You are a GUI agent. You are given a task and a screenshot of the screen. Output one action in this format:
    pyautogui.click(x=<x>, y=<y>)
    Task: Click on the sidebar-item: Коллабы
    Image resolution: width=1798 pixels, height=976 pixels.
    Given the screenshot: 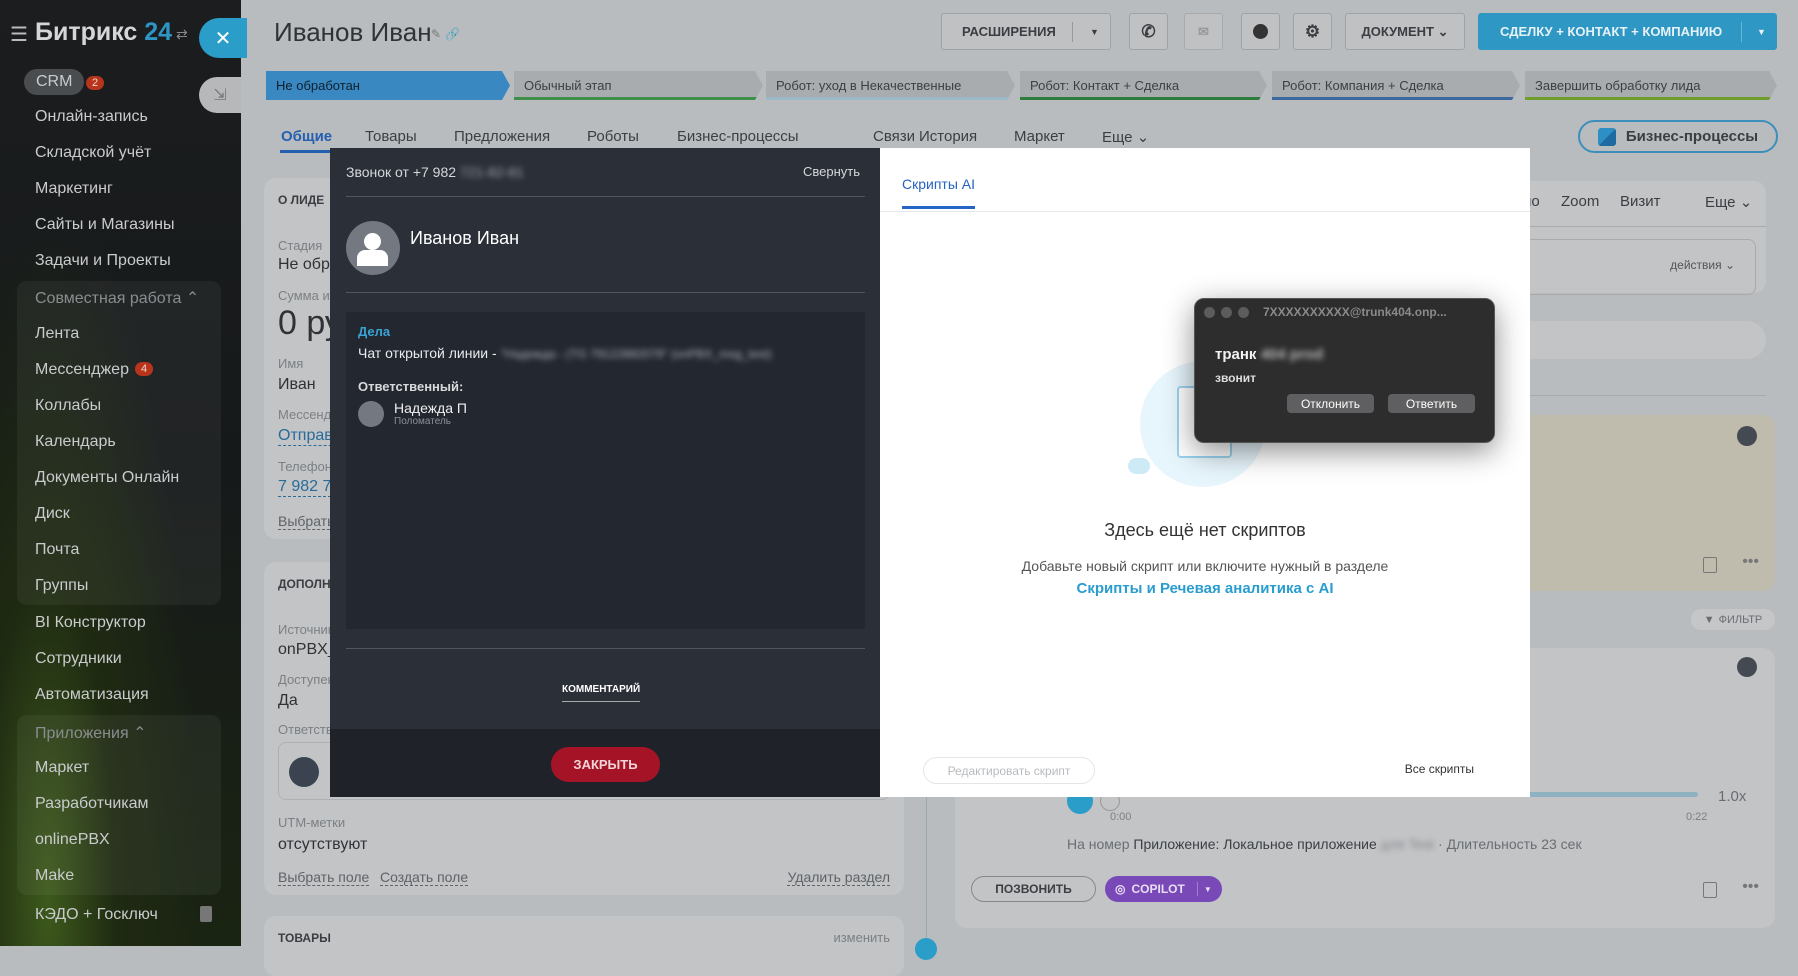 What is the action you would take?
    pyautogui.click(x=68, y=406)
    